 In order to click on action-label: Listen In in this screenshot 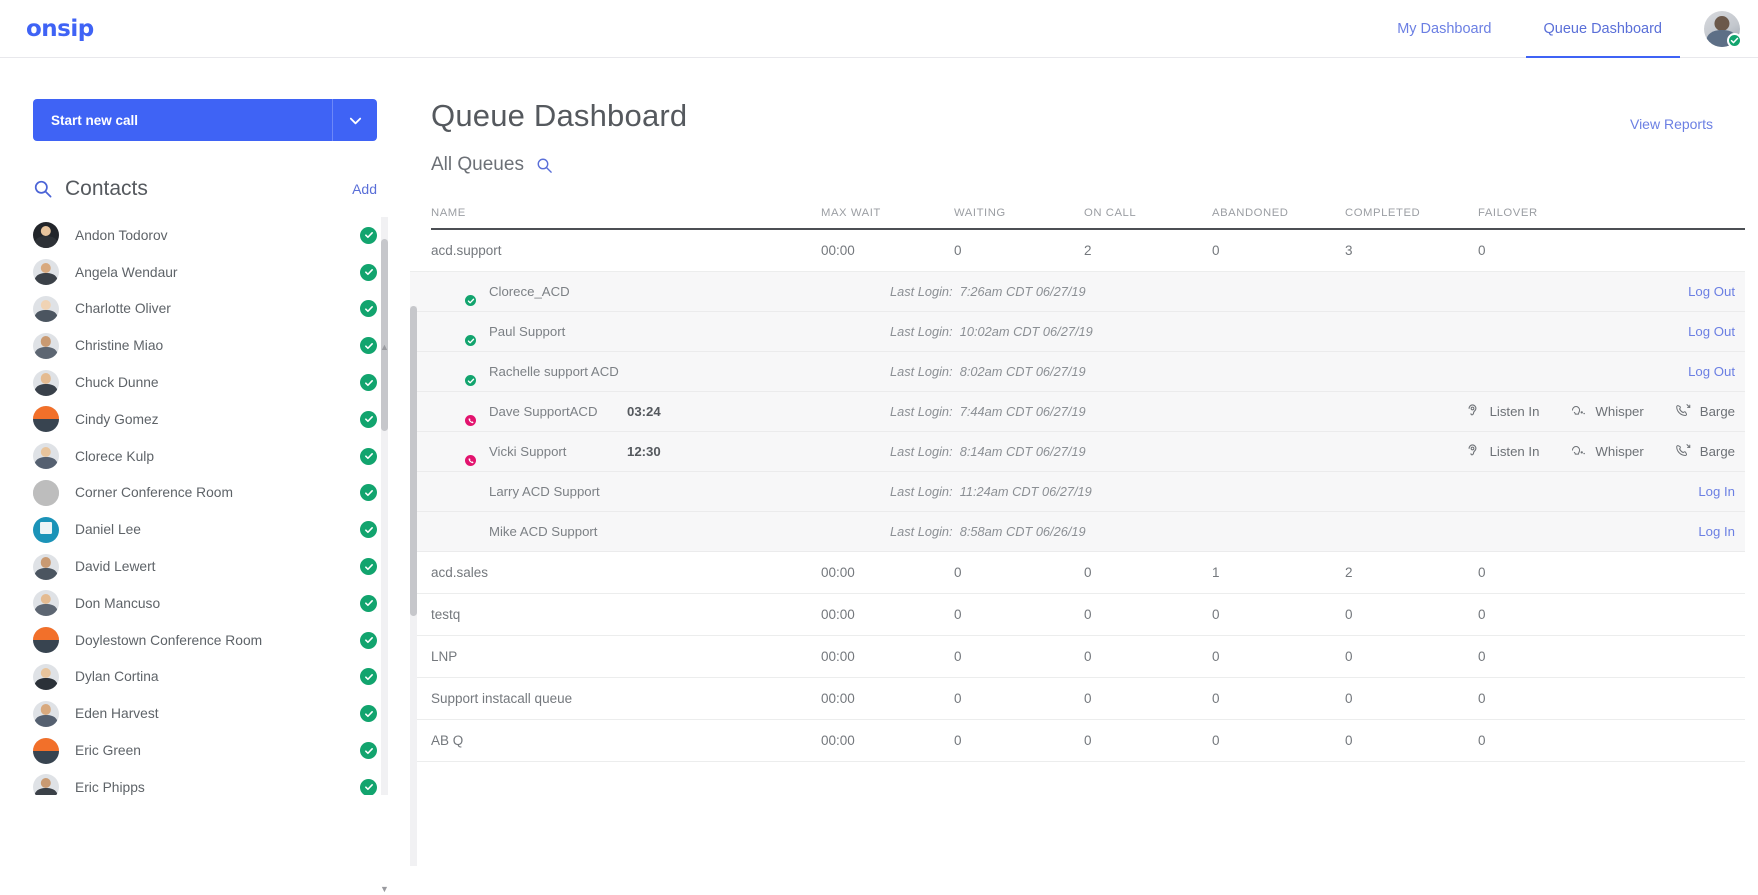, I will do `click(1514, 451)`.